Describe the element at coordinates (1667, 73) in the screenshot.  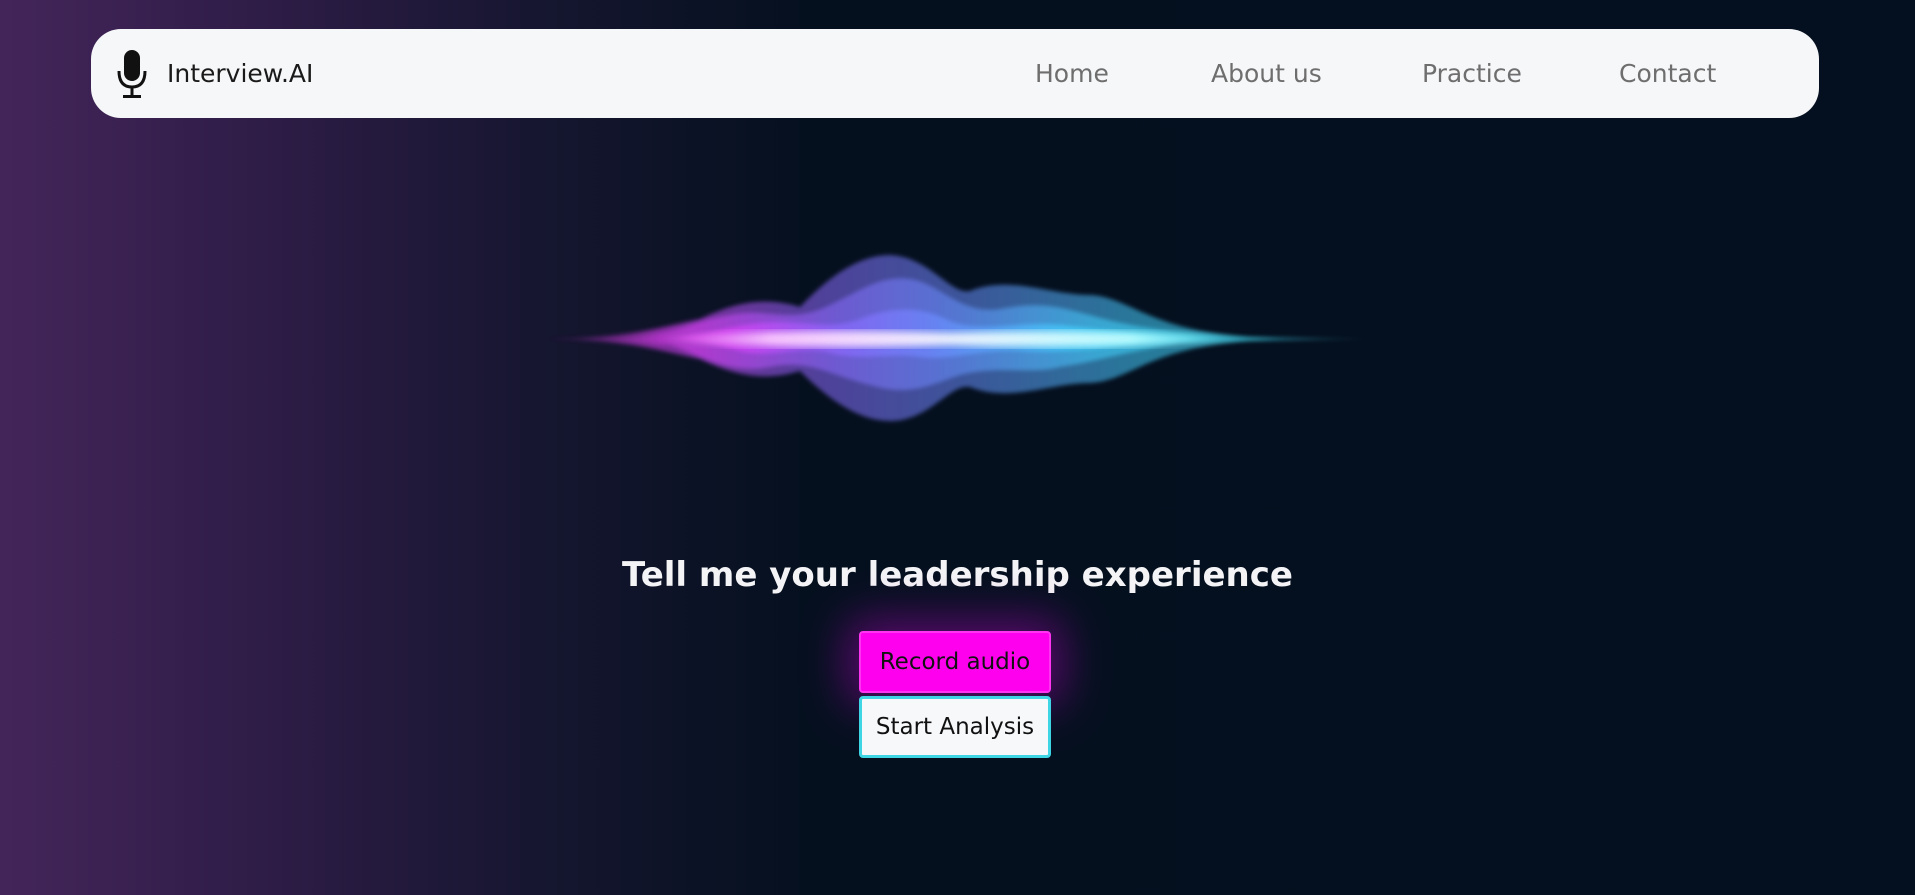
I see `nav-contact: Contact` at that location.